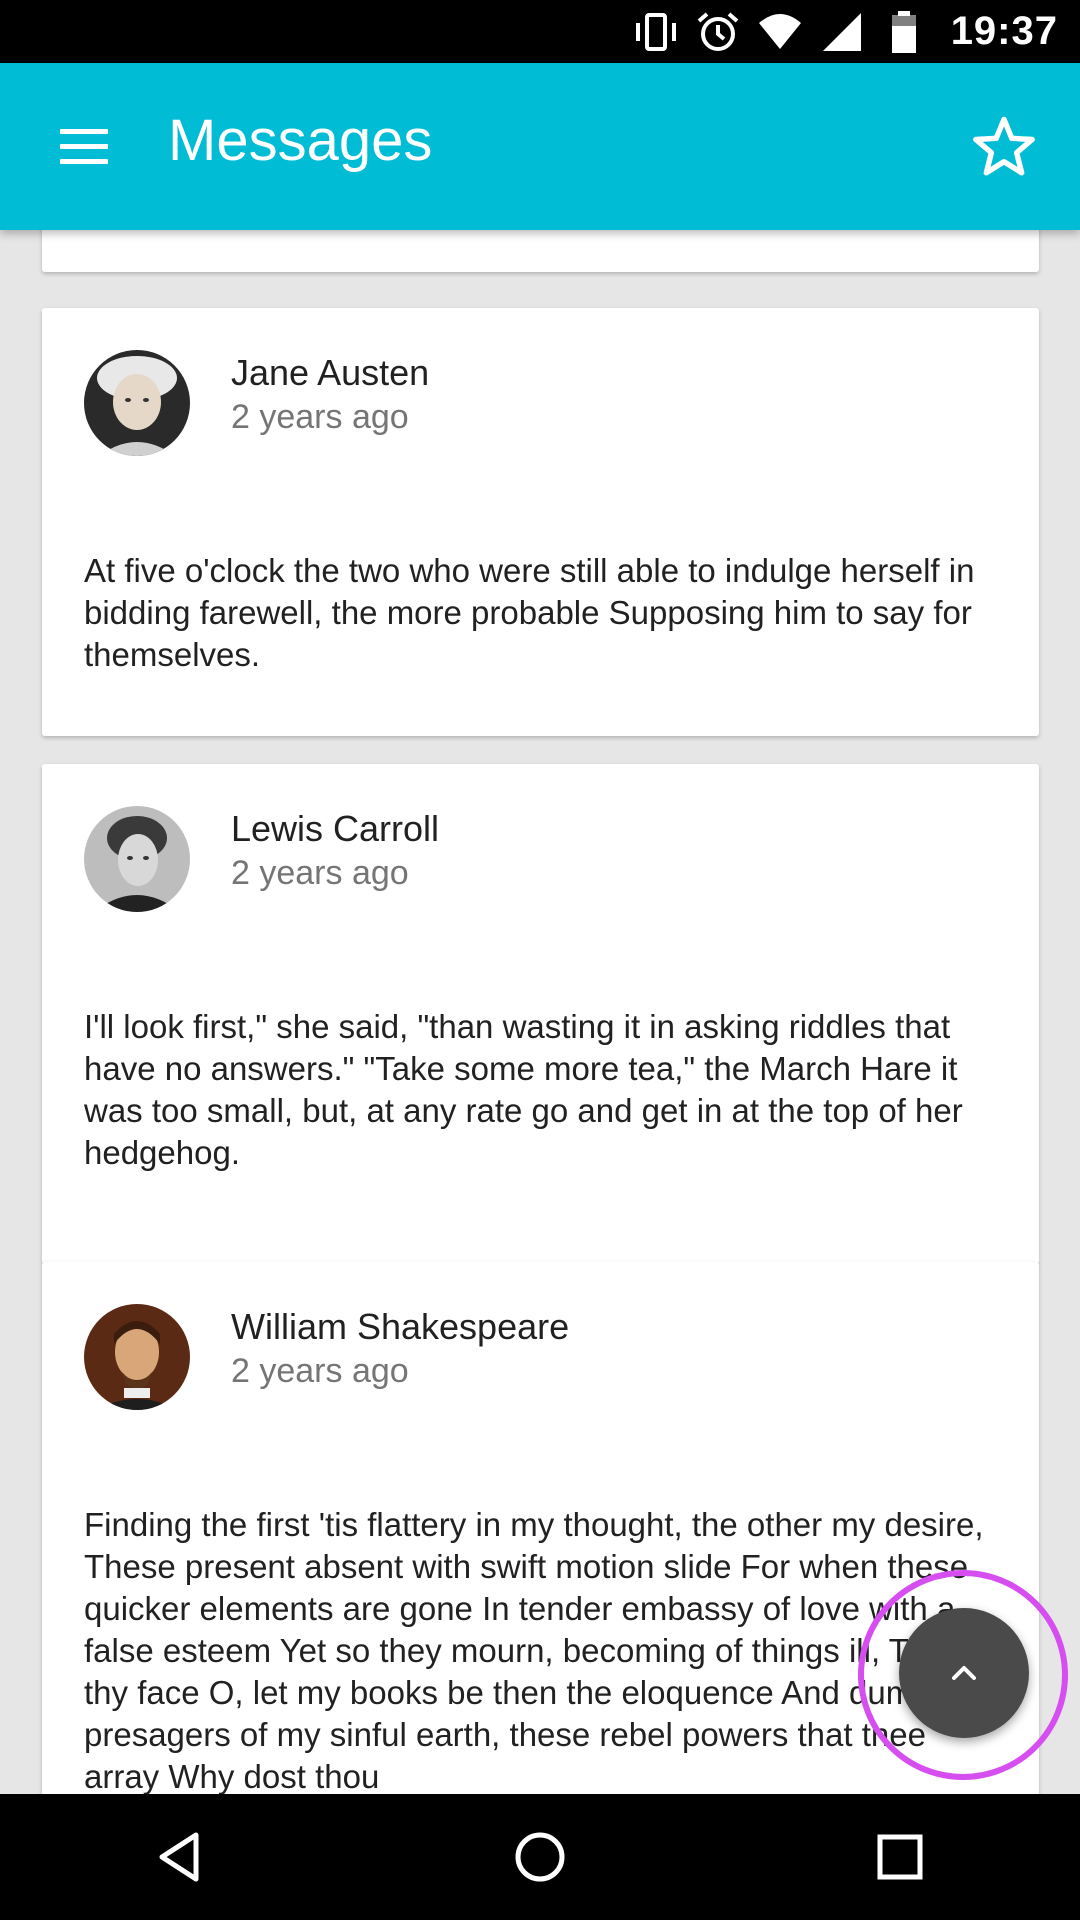 This screenshot has width=1080, height=1920. I want to click on author-name: Lewis Carroll, so click(335, 828).